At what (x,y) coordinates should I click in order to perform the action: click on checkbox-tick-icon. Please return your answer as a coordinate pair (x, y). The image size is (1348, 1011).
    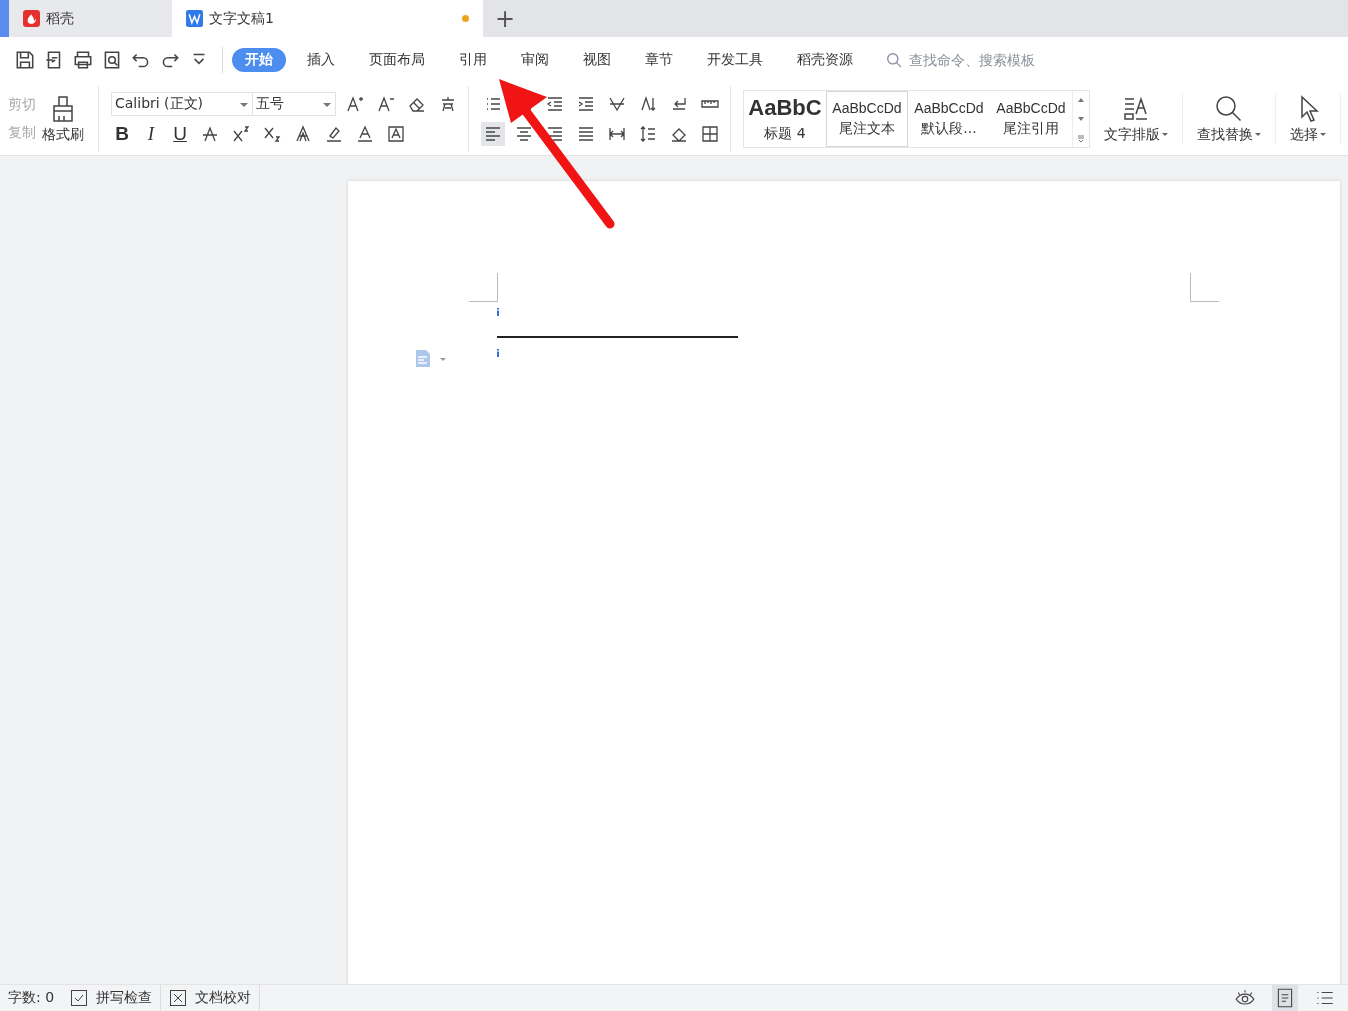
    Looking at the image, I should click on (79, 998).